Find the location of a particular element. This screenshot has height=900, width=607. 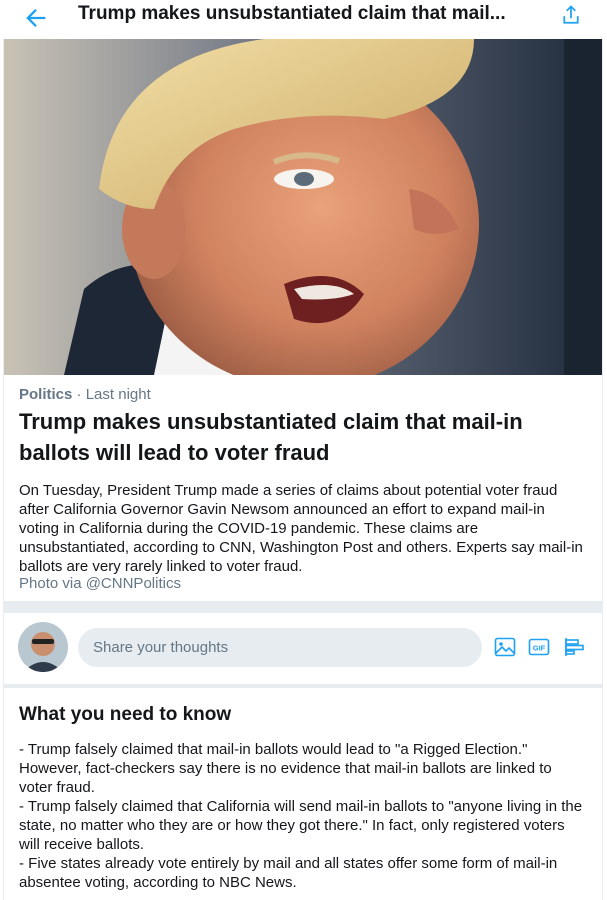

article-category: Politics is located at coordinates (45, 394).